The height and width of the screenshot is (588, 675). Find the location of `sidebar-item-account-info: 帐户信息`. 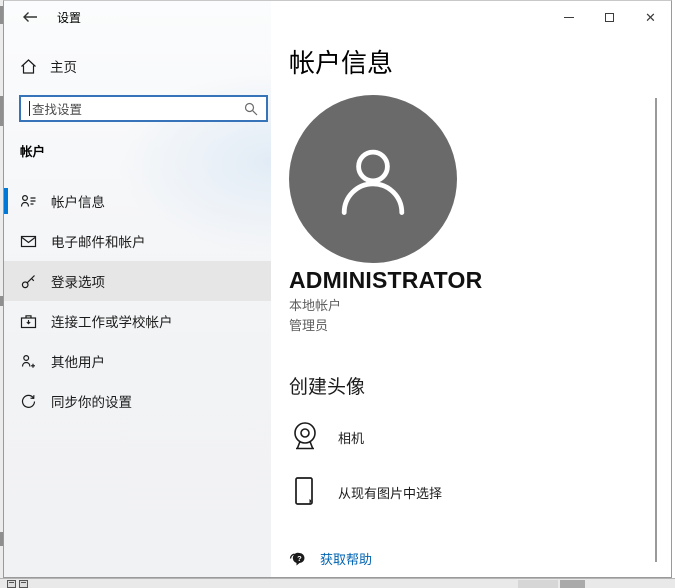

sidebar-item-account-info: 帐户信息 is located at coordinates (137, 201).